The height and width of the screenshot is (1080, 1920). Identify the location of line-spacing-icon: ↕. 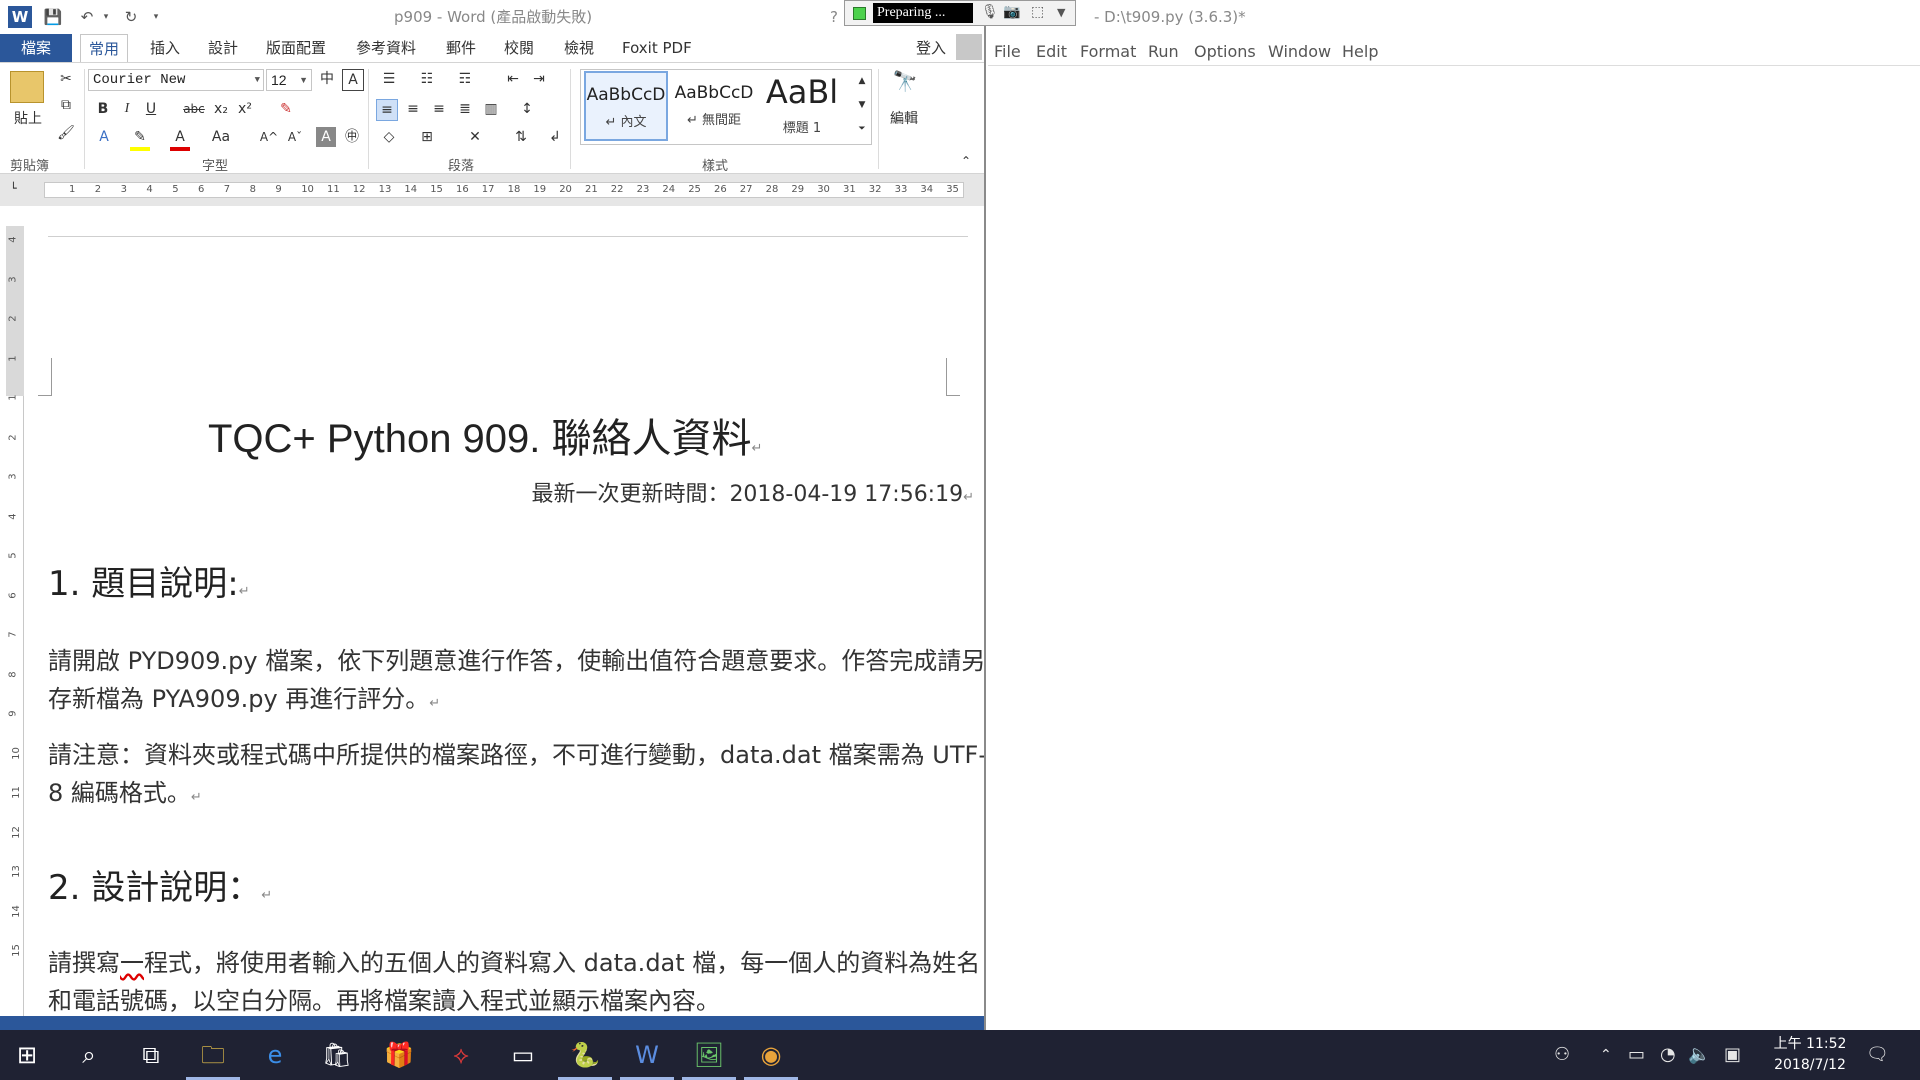
(527, 109).